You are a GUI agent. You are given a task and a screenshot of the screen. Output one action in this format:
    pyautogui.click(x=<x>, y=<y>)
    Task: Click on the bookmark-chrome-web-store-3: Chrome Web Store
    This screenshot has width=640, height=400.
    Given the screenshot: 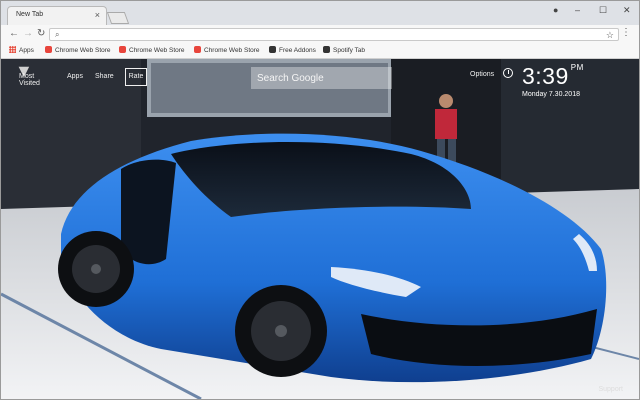 What is the action you would take?
    pyautogui.click(x=227, y=50)
    